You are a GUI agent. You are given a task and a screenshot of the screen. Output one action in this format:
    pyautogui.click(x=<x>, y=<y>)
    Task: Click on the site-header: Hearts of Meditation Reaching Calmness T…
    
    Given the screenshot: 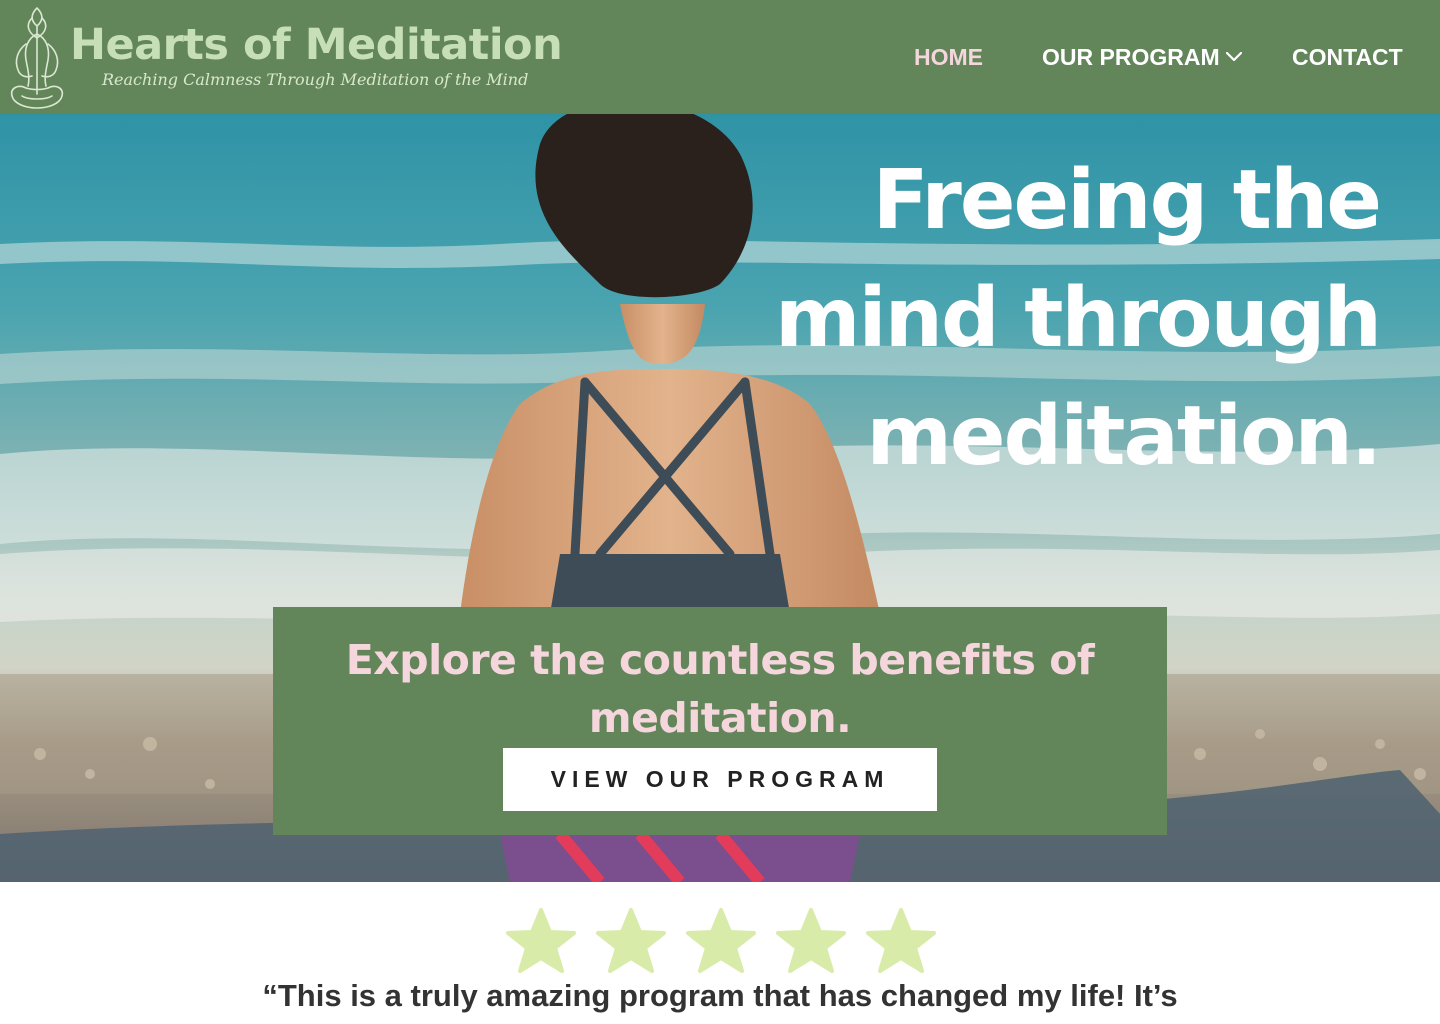 What is the action you would take?
    pyautogui.click(x=720, y=57)
    